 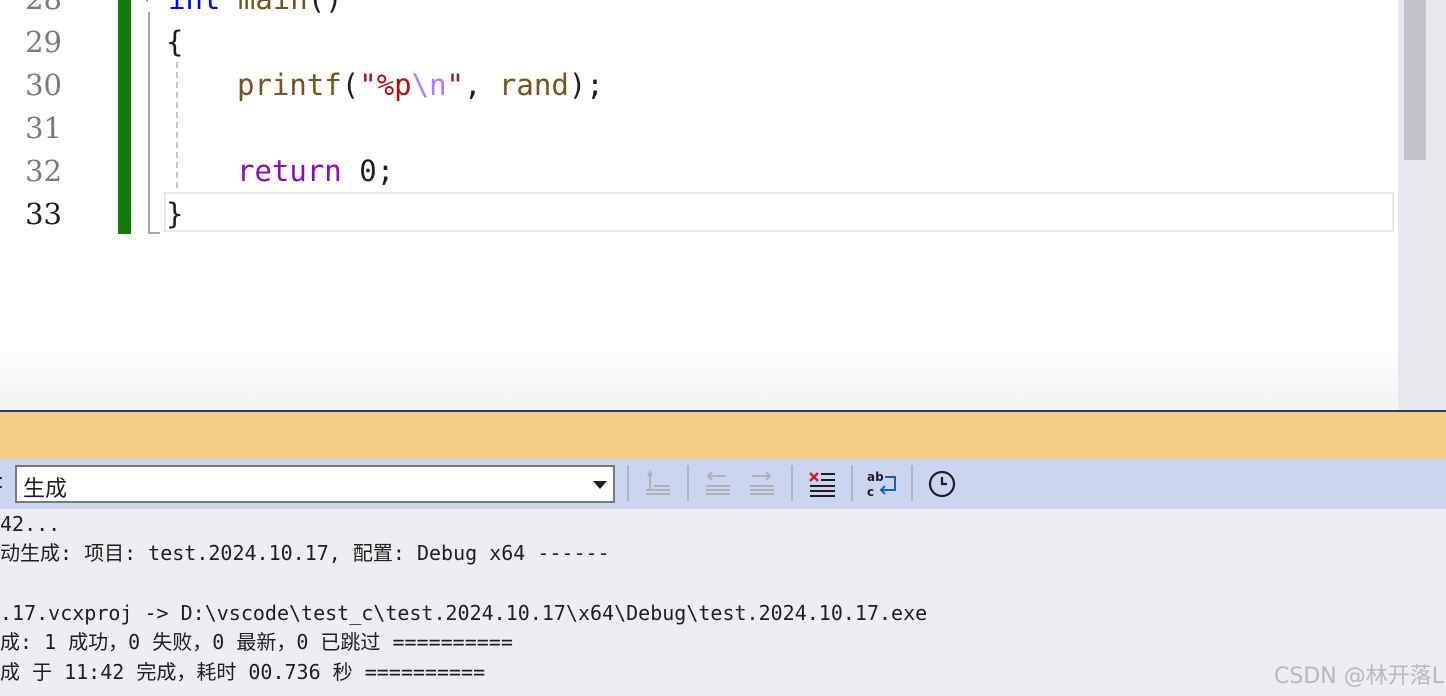 I want to click on escape-sequence: \n, so click(x=429, y=85).